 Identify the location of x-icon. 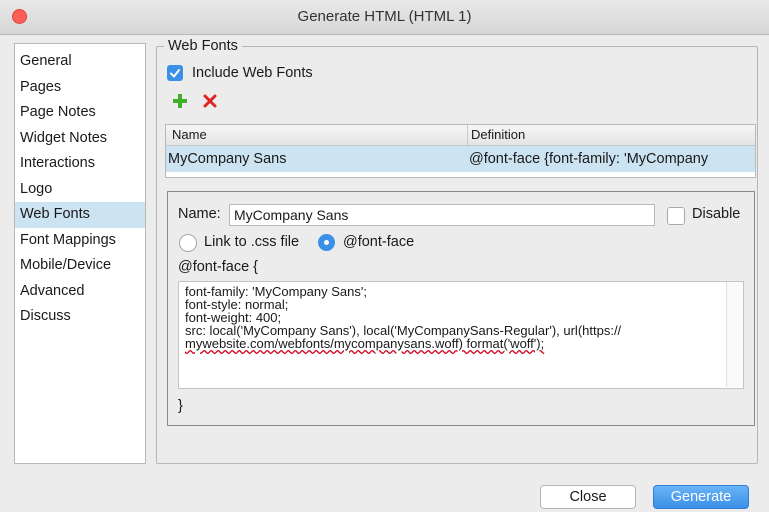
(210, 101).